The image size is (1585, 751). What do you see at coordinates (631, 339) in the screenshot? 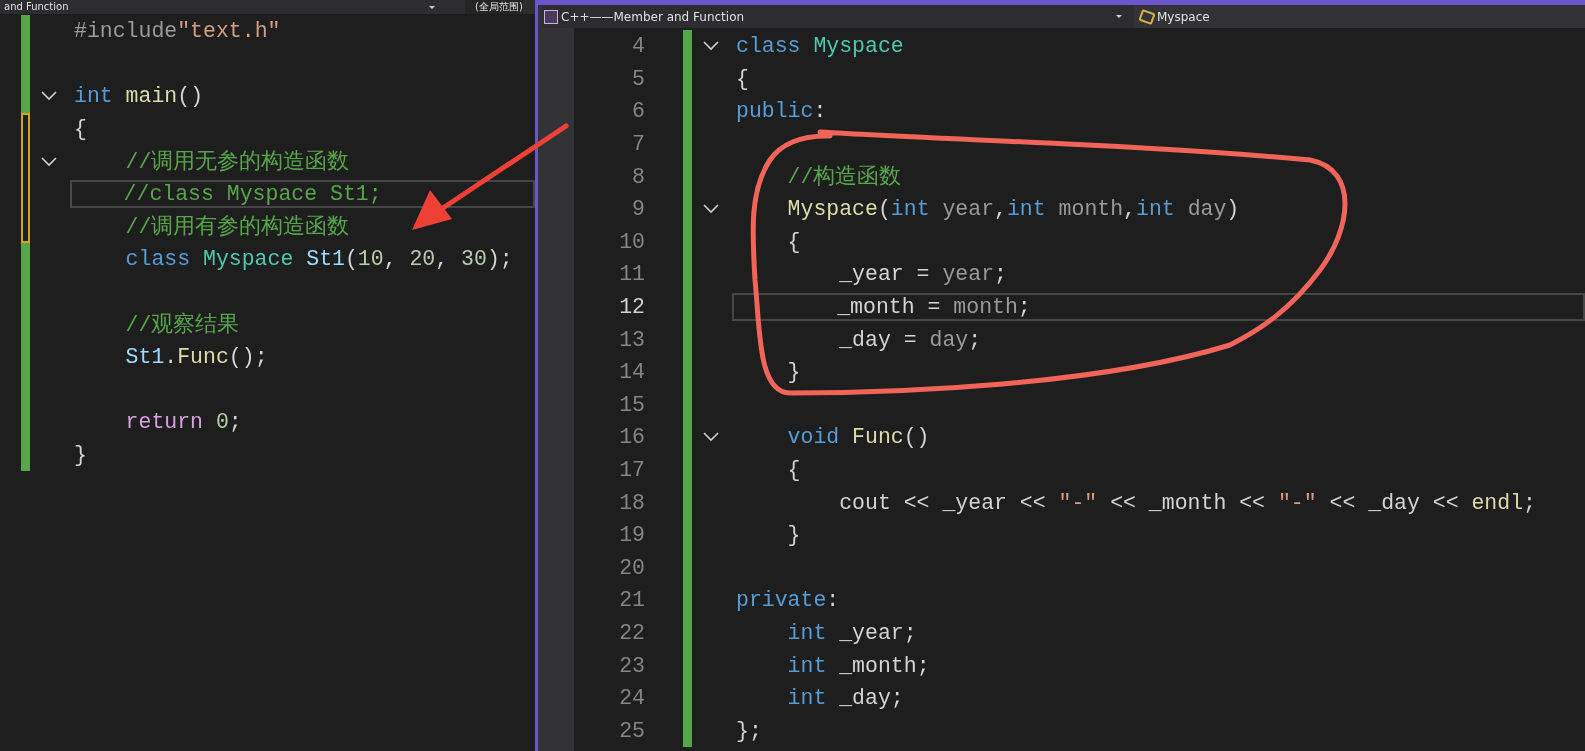
I see `line-number: 13` at bounding box center [631, 339].